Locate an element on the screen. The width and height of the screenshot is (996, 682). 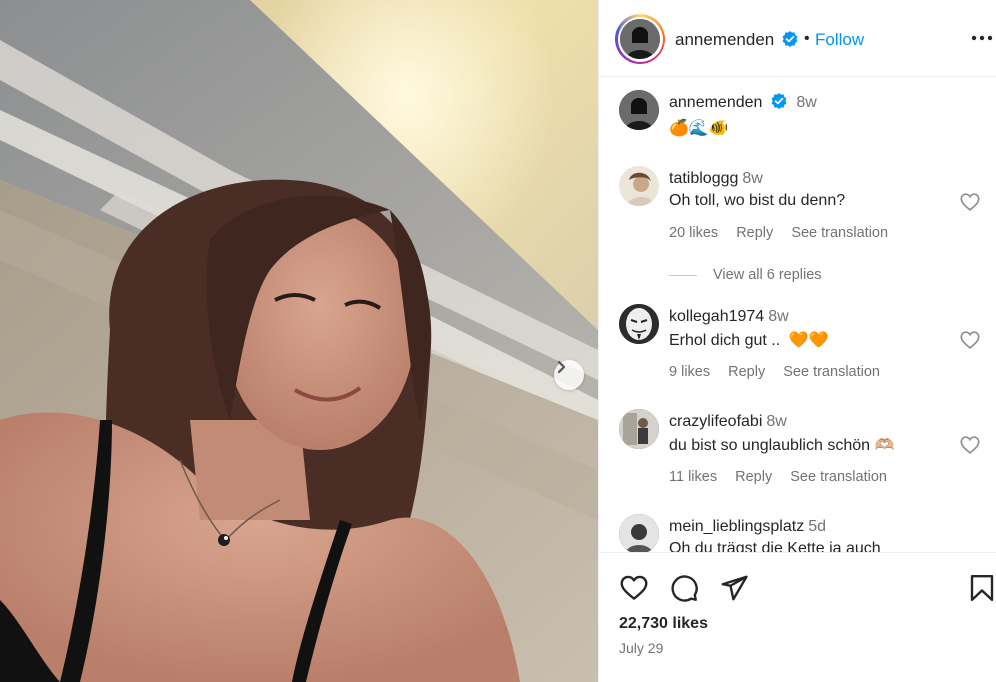
comment-likes: 20 likes is located at coordinates (693, 233).